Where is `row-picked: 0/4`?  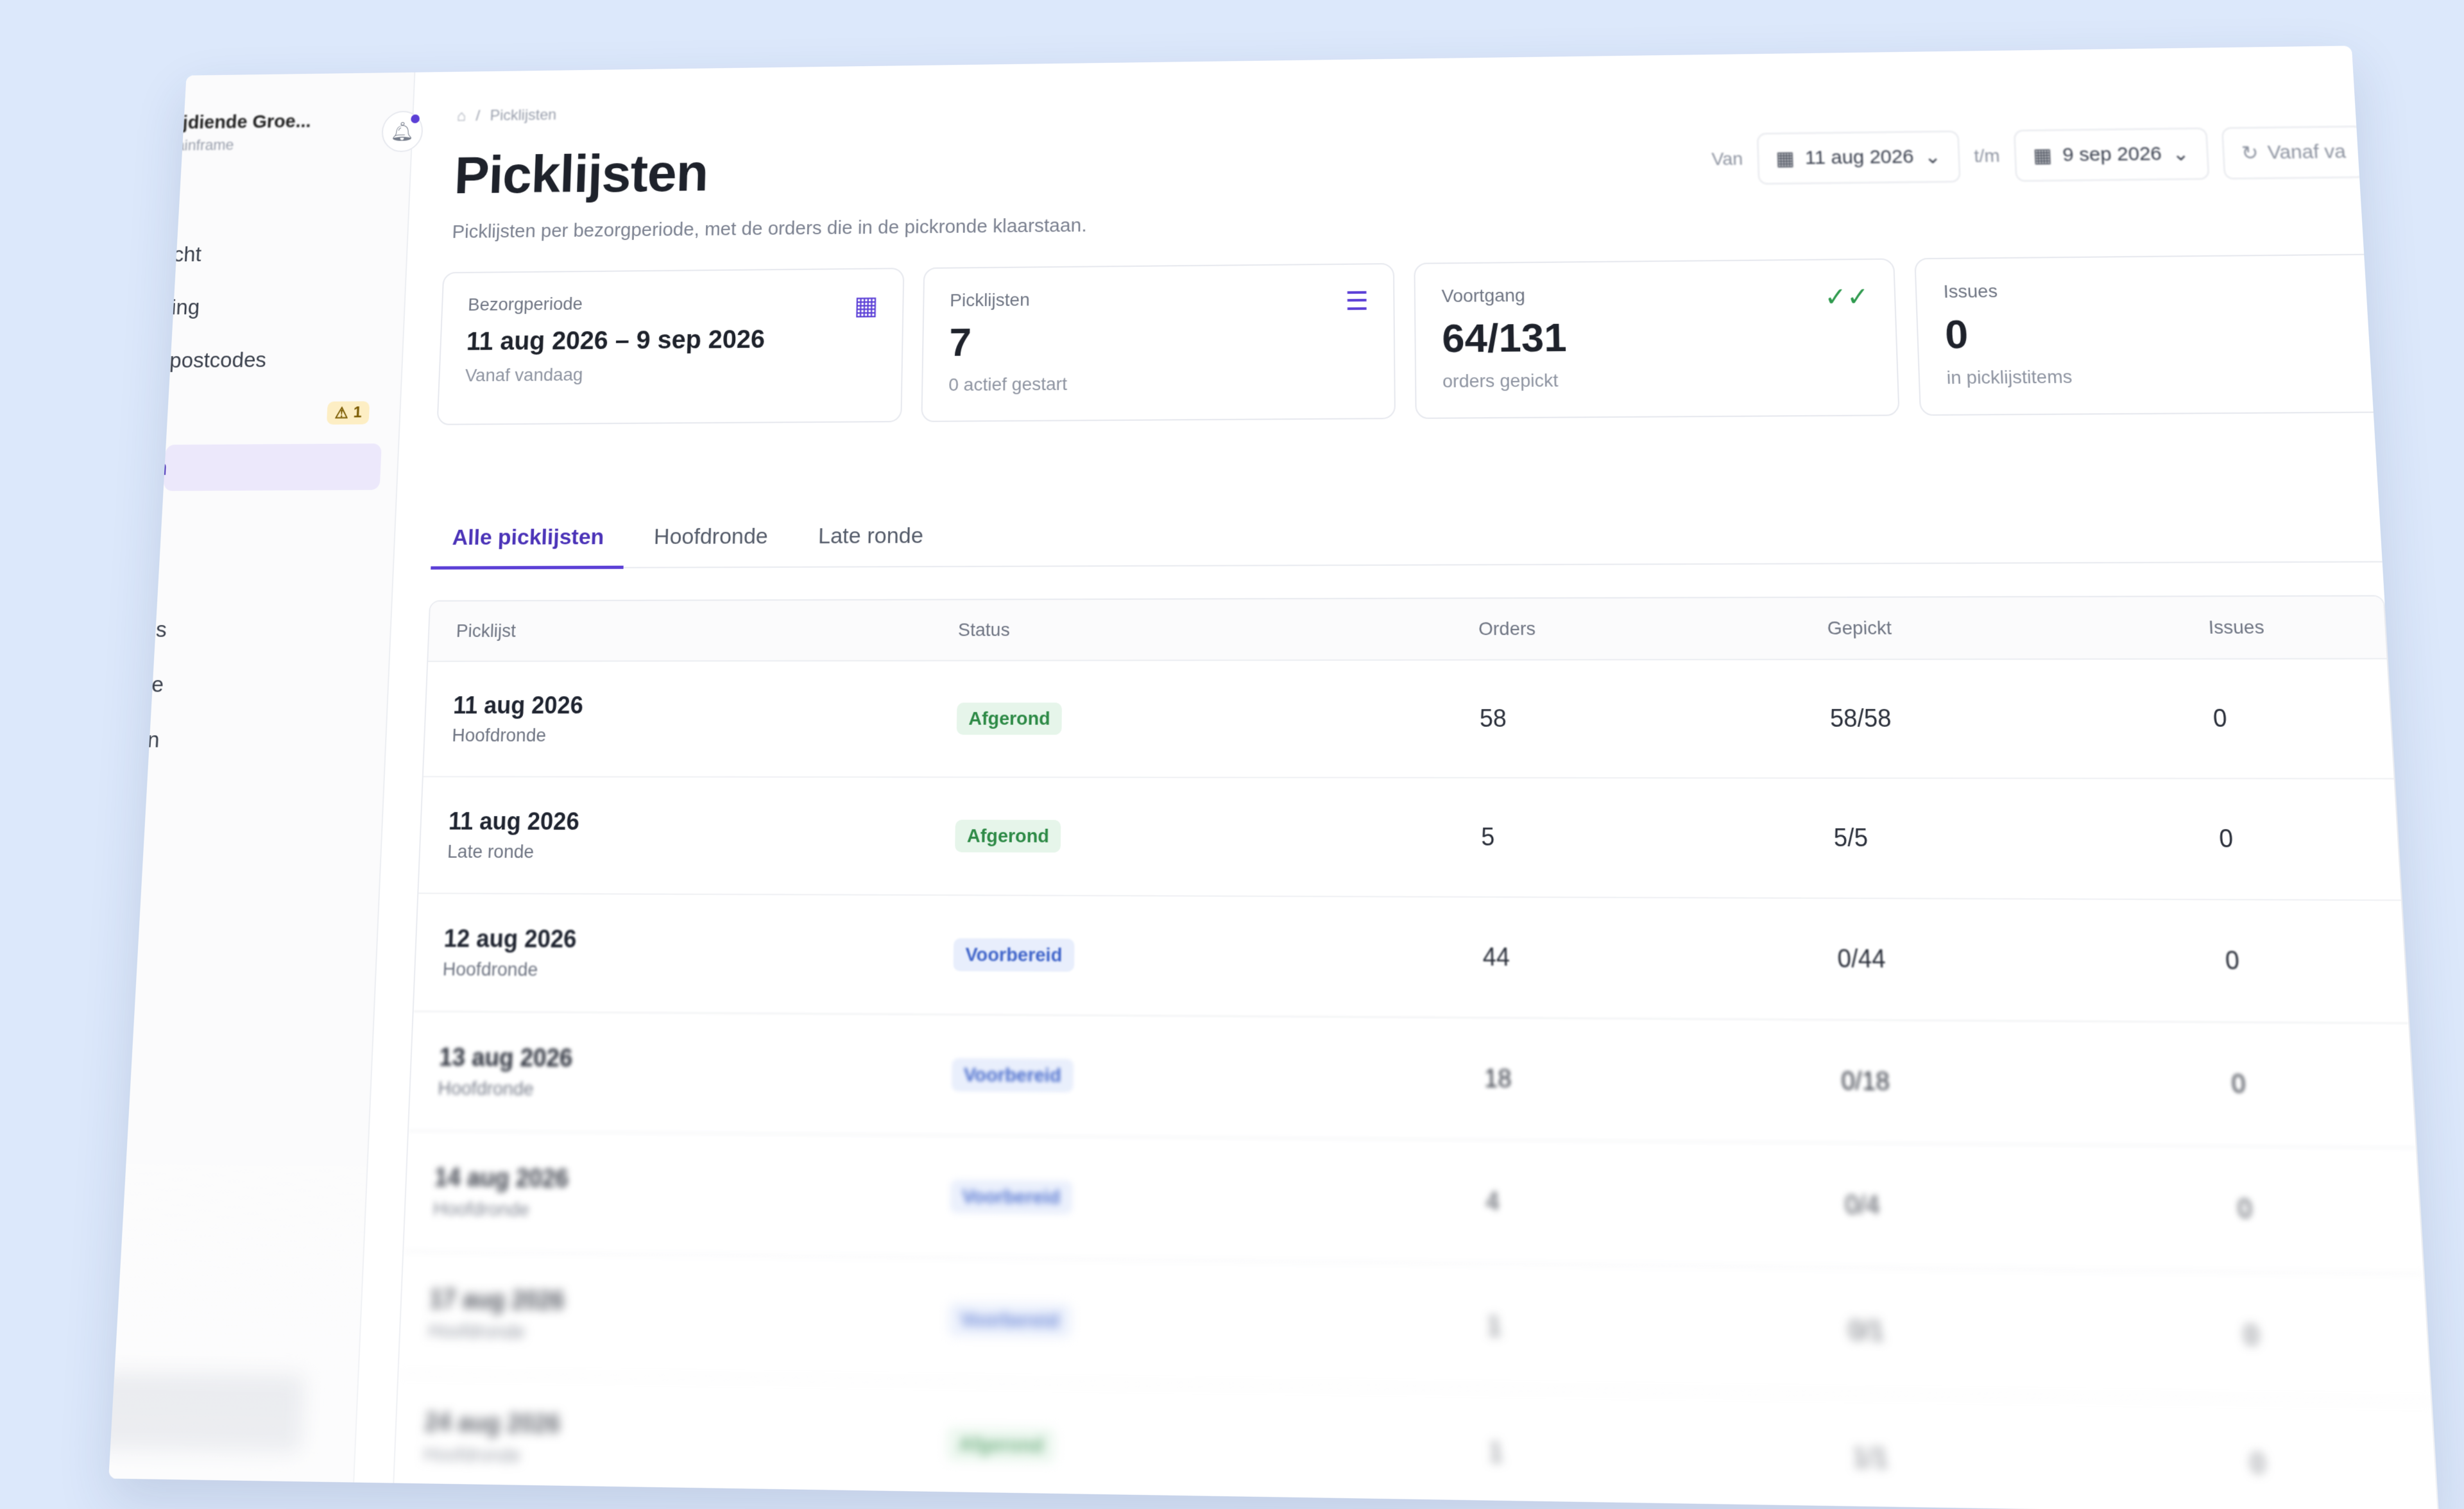 row-picked: 0/4 is located at coordinates (2042, 1207).